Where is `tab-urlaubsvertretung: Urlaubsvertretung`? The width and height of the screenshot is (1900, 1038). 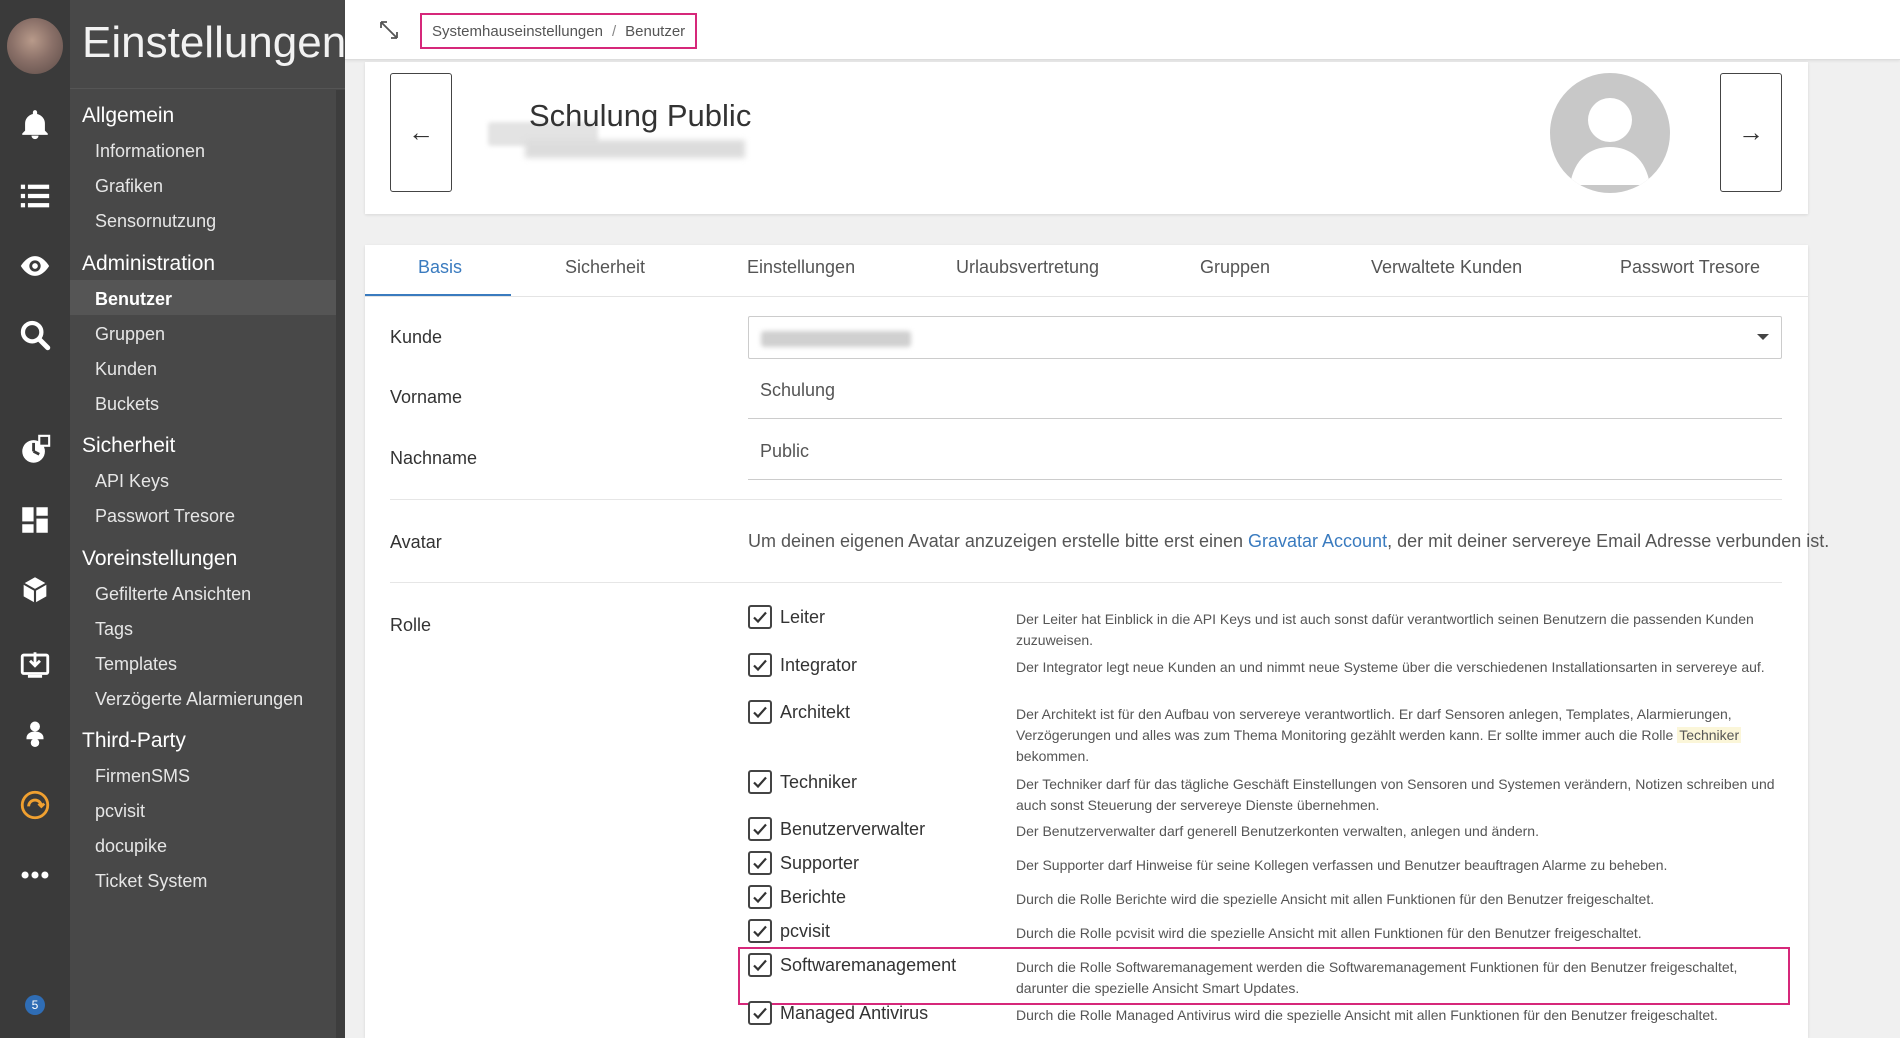 tab-urlaubsvertretung: Urlaubsvertretung is located at coordinates (1027, 267).